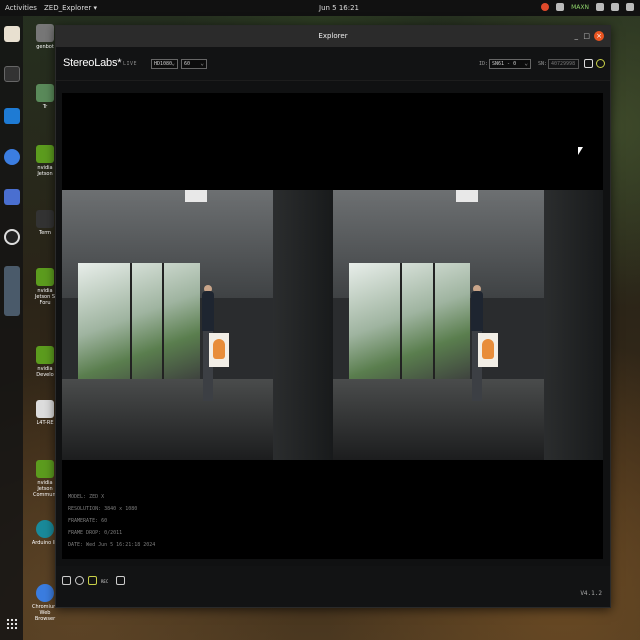 Image resolution: width=640 pixels, height=640 pixels. What do you see at coordinates (11, 328) in the screenshot?
I see `dock` at bounding box center [11, 328].